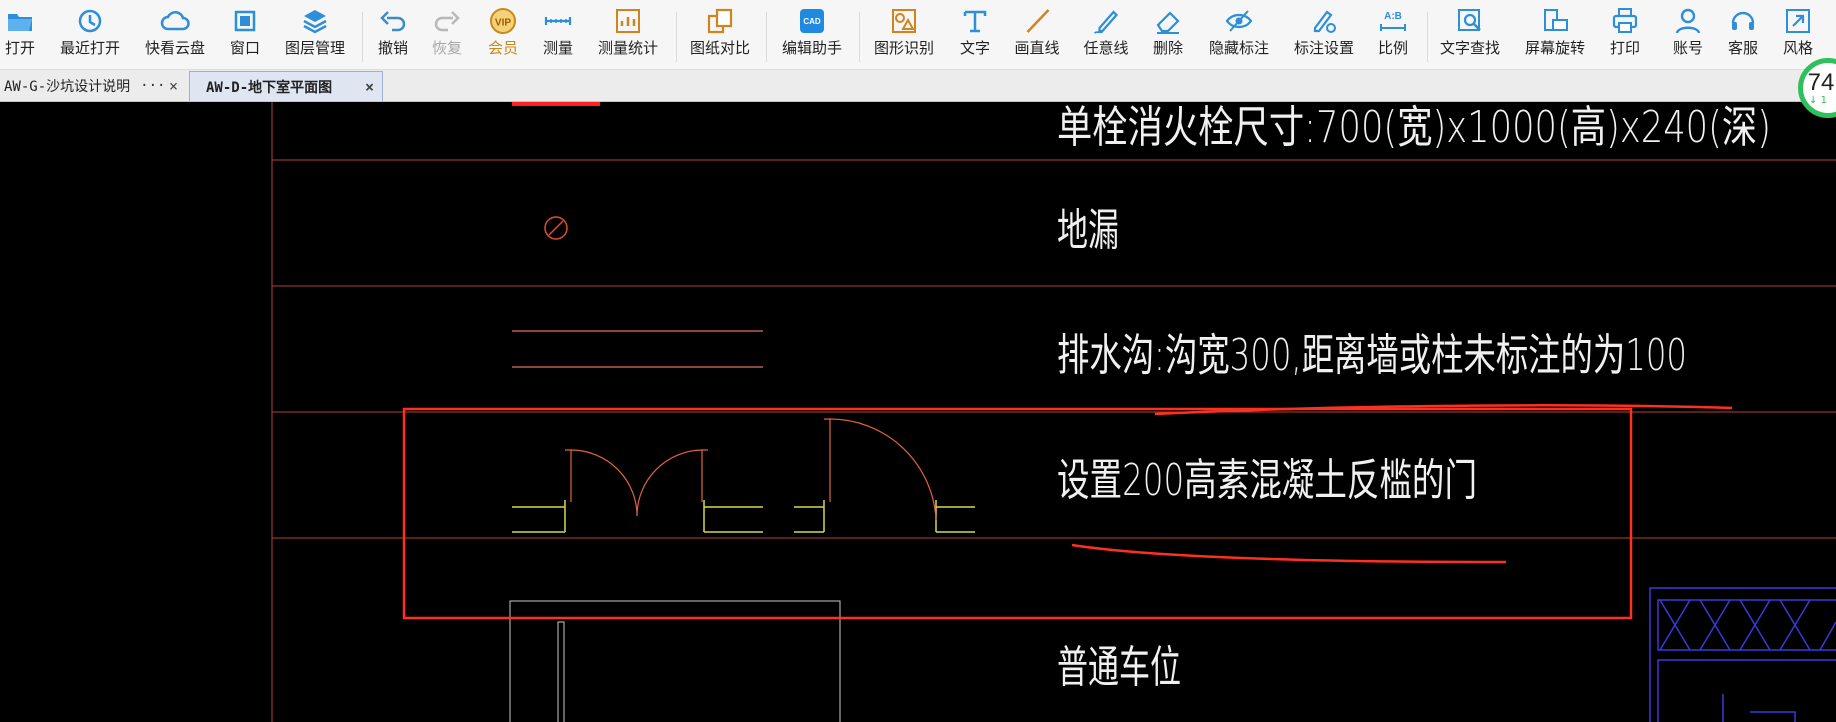 The height and width of the screenshot is (722, 1836). What do you see at coordinates (720, 37) in the screenshot?
I see `toolbar-button-compare: 图纸对比` at bounding box center [720, 37].